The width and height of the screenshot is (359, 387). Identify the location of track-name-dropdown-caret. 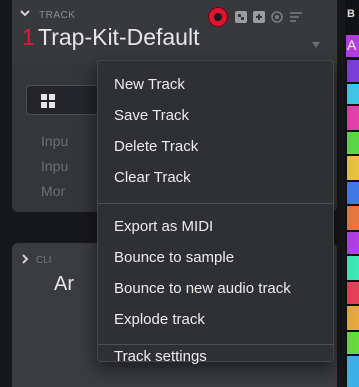
(316, 45).